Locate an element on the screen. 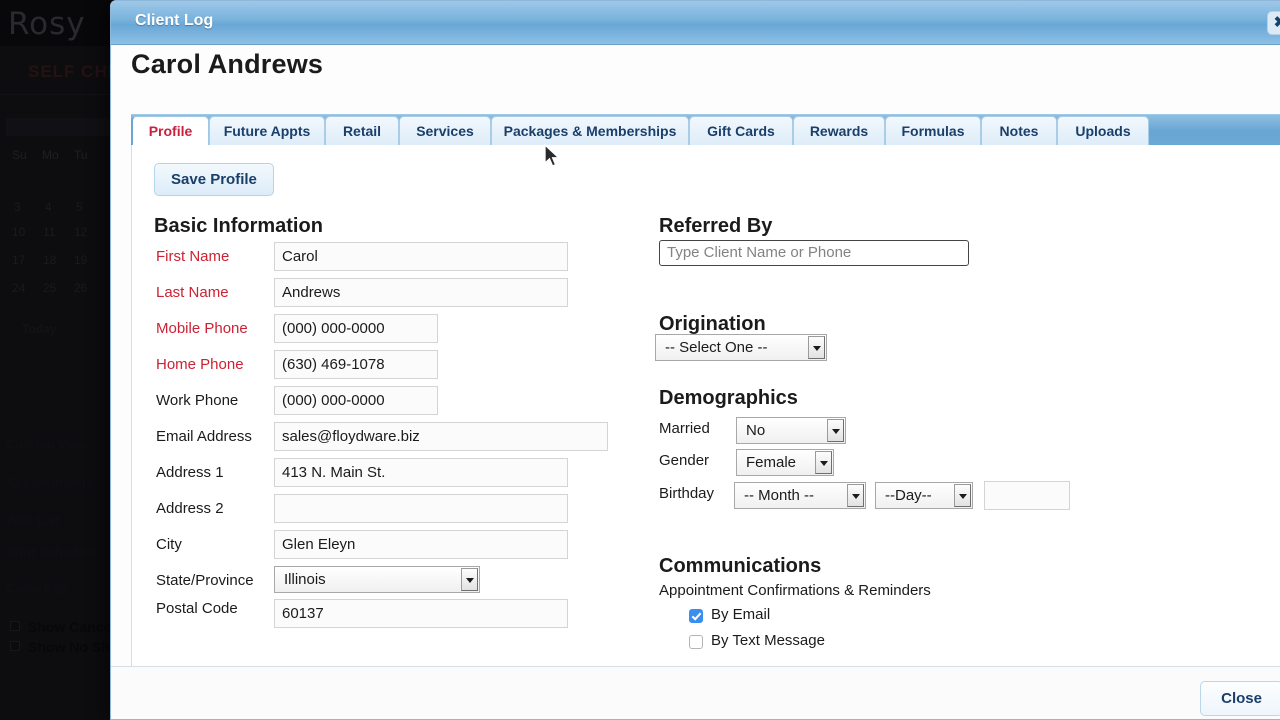  postal-code-input: 60137 is located at coordinates (421, 613).